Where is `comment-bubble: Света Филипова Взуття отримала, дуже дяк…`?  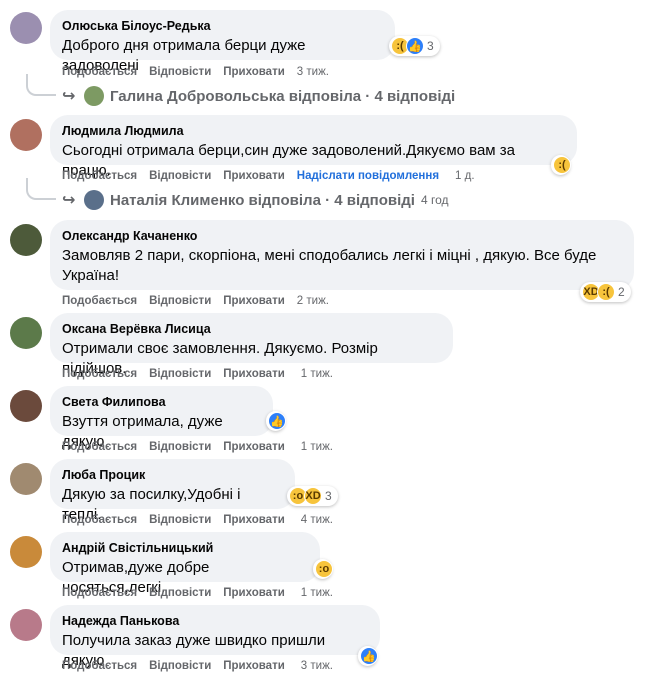
comment-bubble: Света Филипова Взуття отримала, дуже дяк… is located at coordinates (161, 418).